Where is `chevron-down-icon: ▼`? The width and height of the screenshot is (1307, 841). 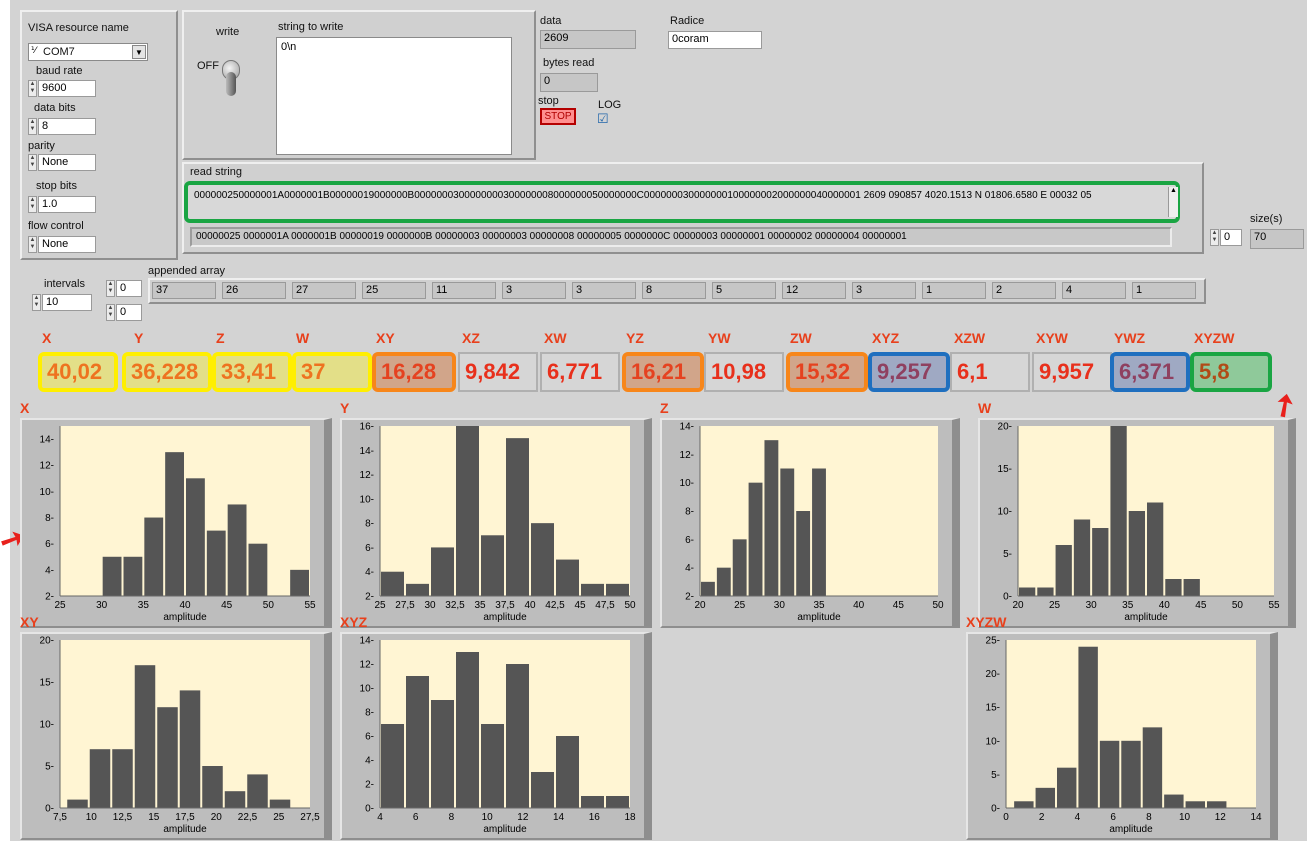 chevron-down-icon: ▼ is located at coordinates (139, 52).